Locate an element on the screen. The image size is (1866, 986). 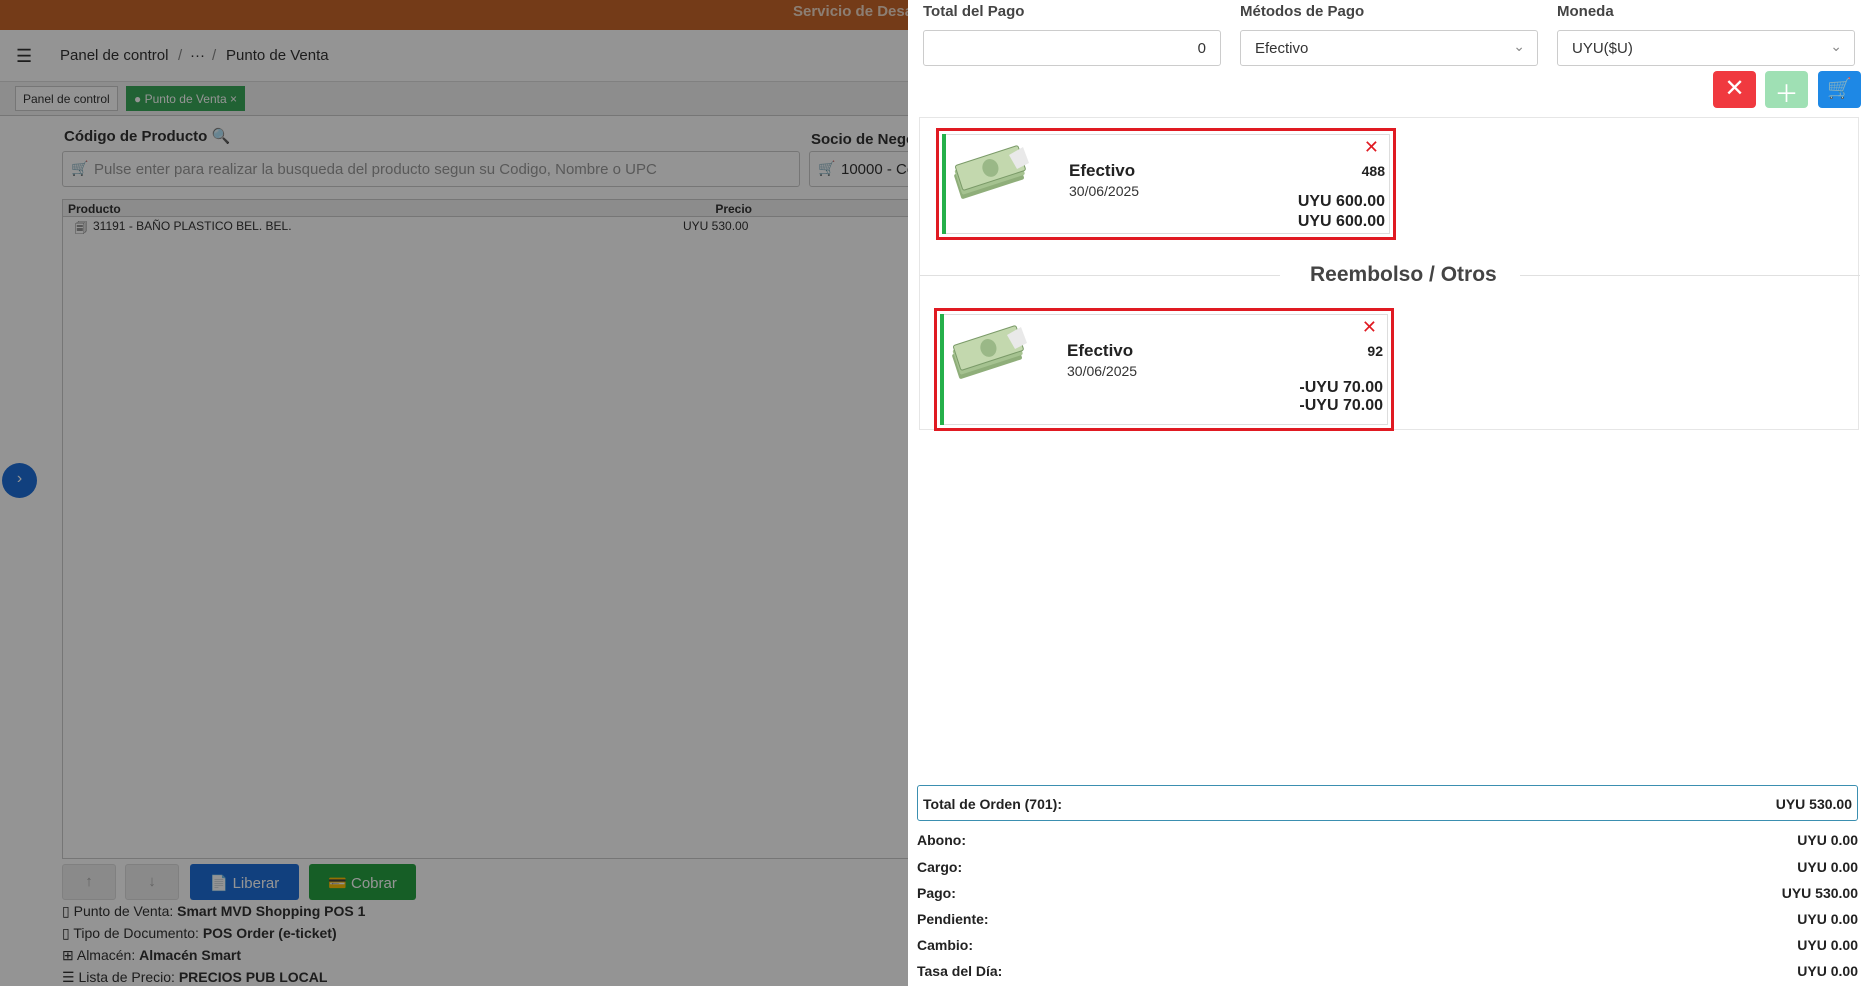
plus-icon: ＋ is located at coordinates (1786, 94).